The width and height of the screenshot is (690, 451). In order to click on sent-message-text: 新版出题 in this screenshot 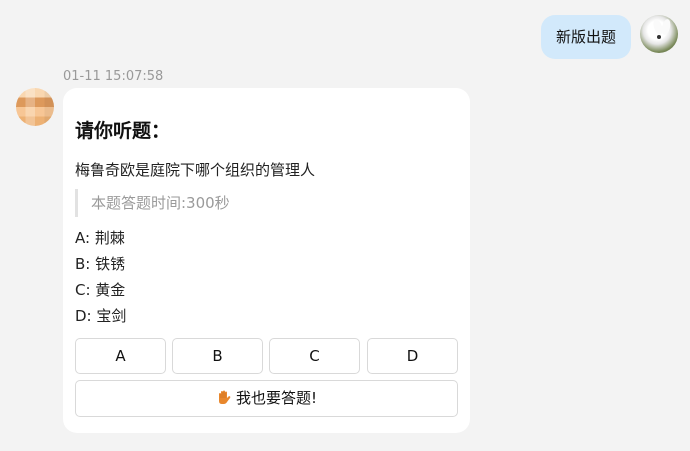, I will do `click(585, 37)`.